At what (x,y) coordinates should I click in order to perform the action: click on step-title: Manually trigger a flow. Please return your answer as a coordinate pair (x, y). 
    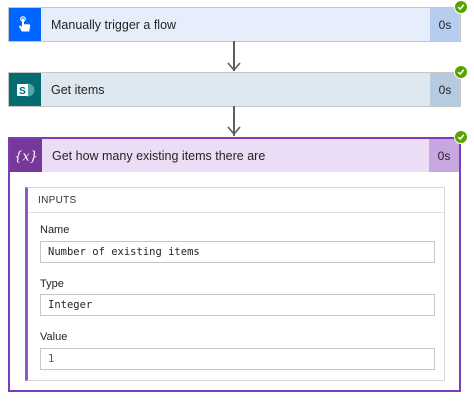
    Looking at the image, I should click on (114, 24).